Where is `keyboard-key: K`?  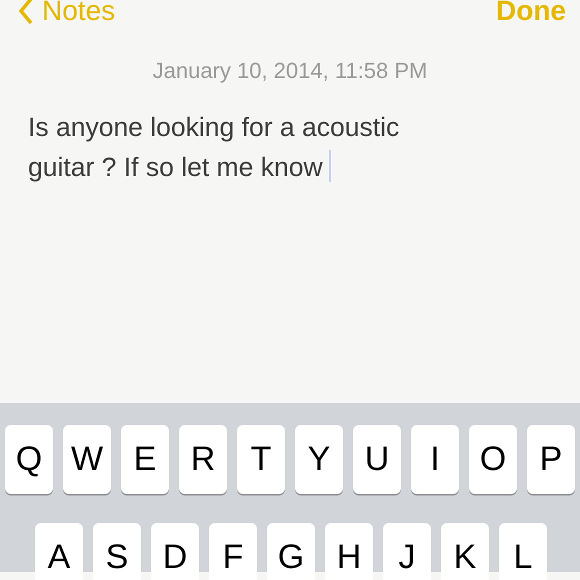
keyboard-key: K is located at coordinates (465, 551).